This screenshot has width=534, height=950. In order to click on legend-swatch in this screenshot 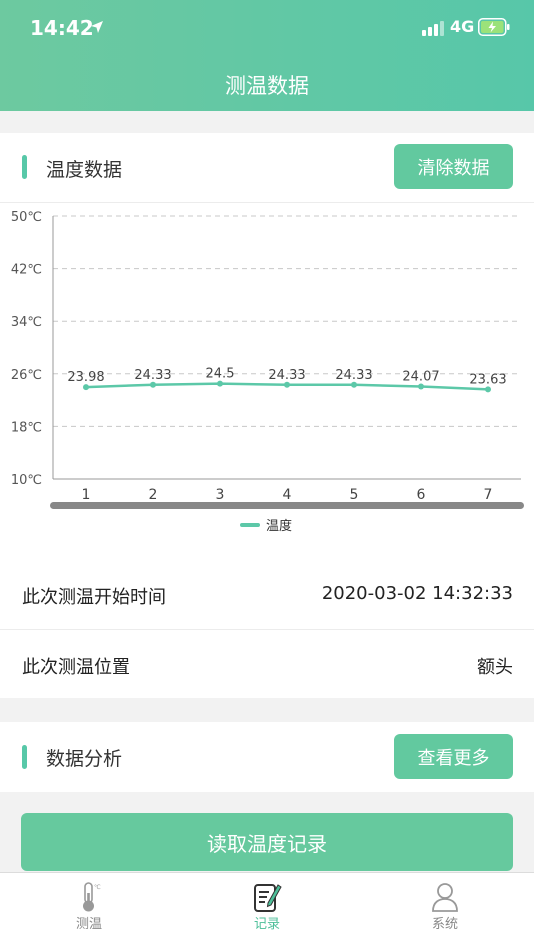, I will do `click(250, 525)`.